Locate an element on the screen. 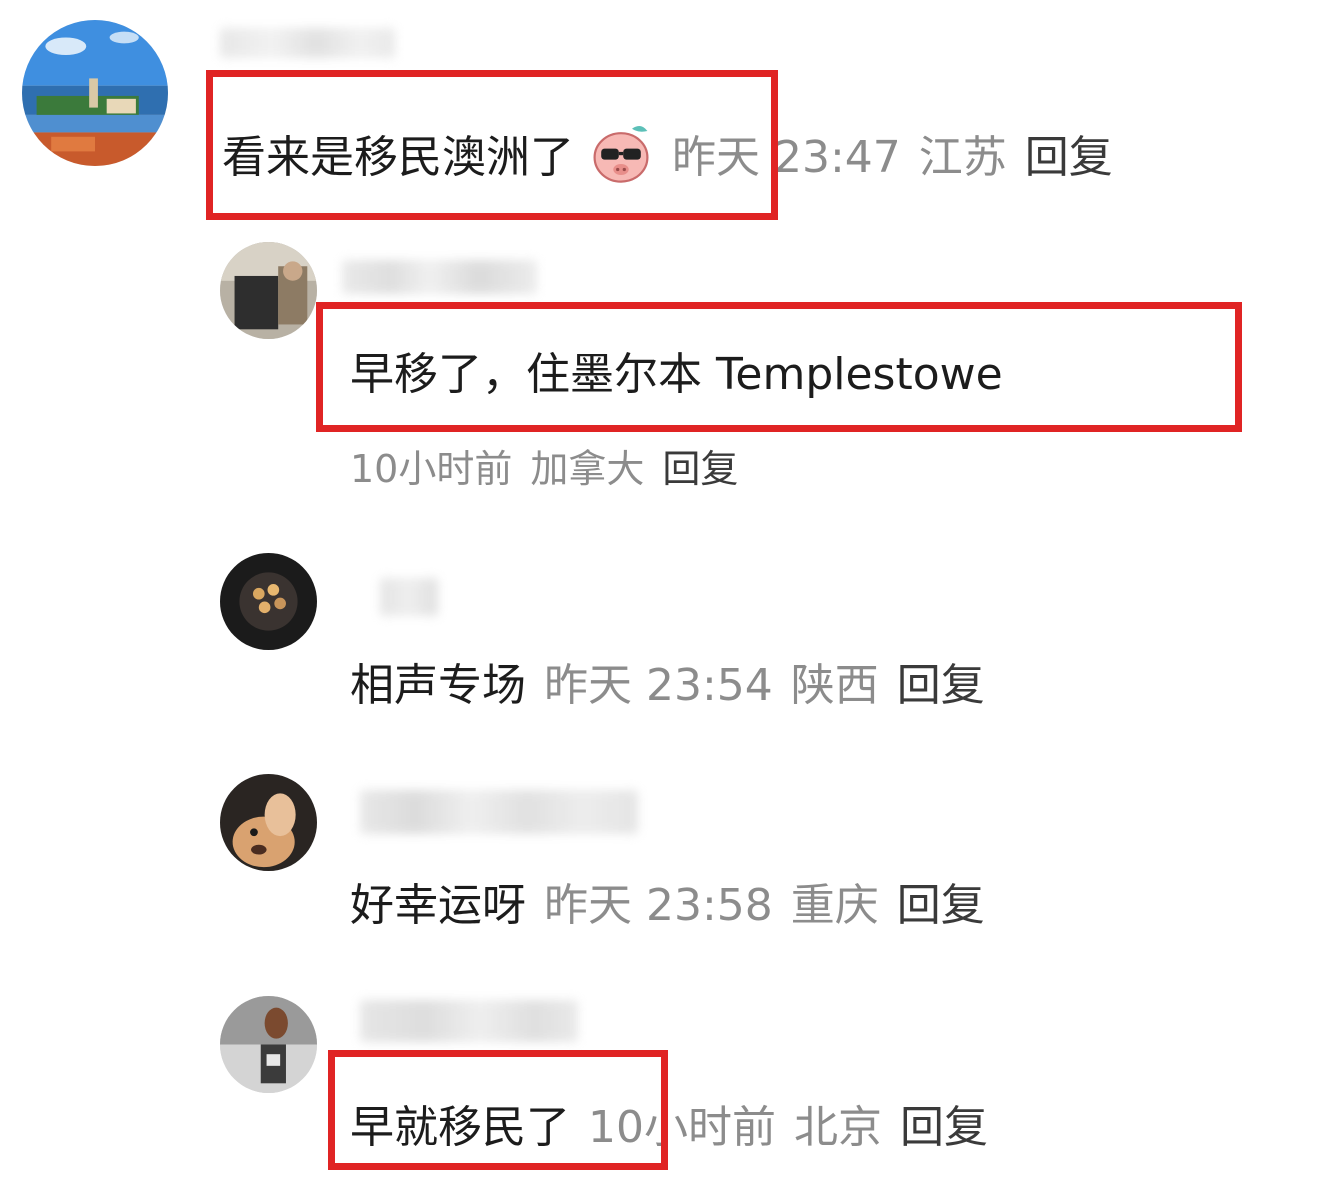 The height and width of the screenshot is (1180, 1324). comment-time: 昨天 23:54 is located at coordinates (658, 685).